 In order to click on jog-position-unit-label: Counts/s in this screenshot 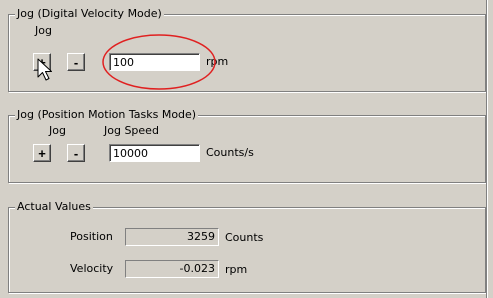, I will do `click(230, 152)`.